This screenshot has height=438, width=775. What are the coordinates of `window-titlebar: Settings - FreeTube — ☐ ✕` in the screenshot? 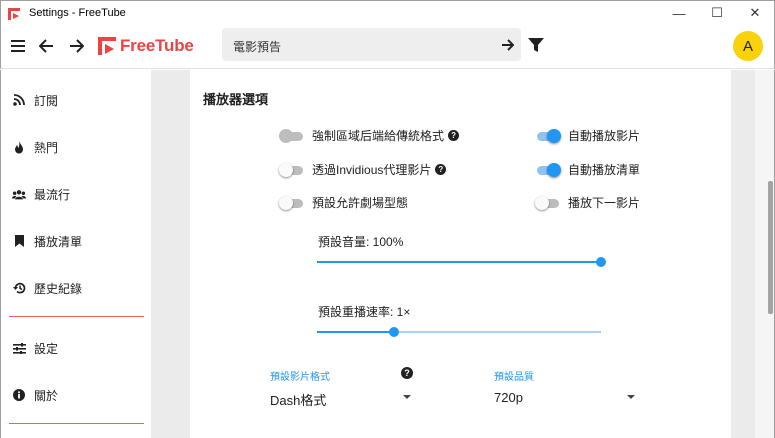 It's located at (387, 12).